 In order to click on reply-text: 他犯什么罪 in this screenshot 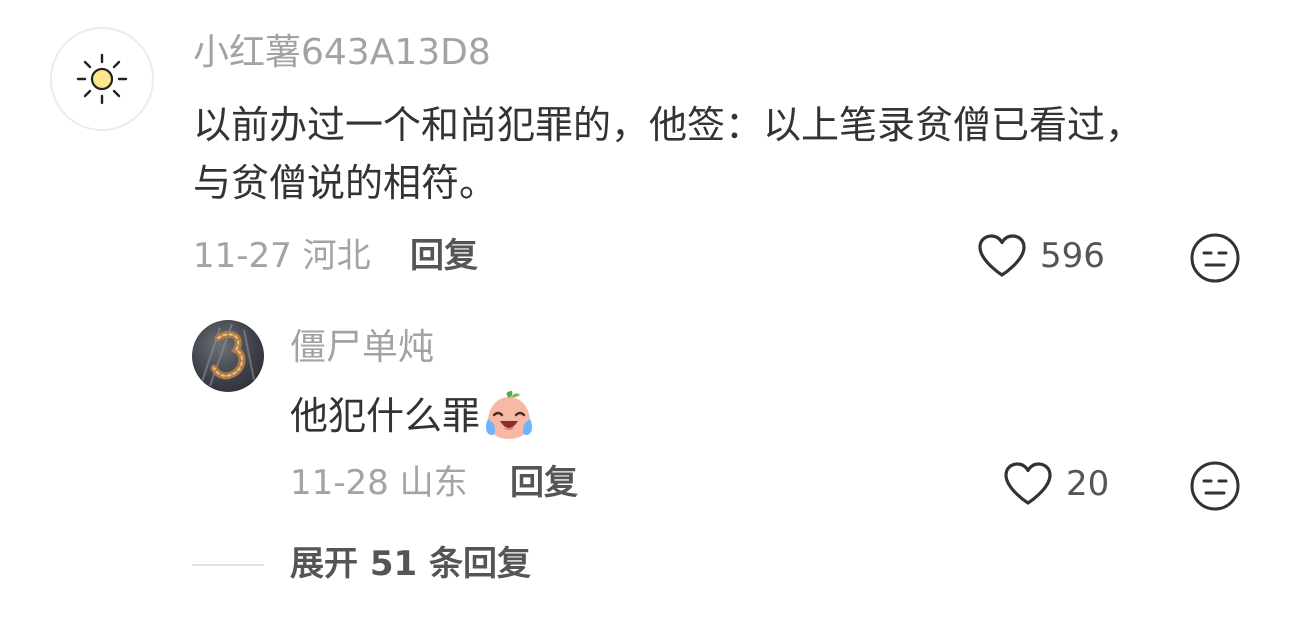, I will do `click(385, 416)`.